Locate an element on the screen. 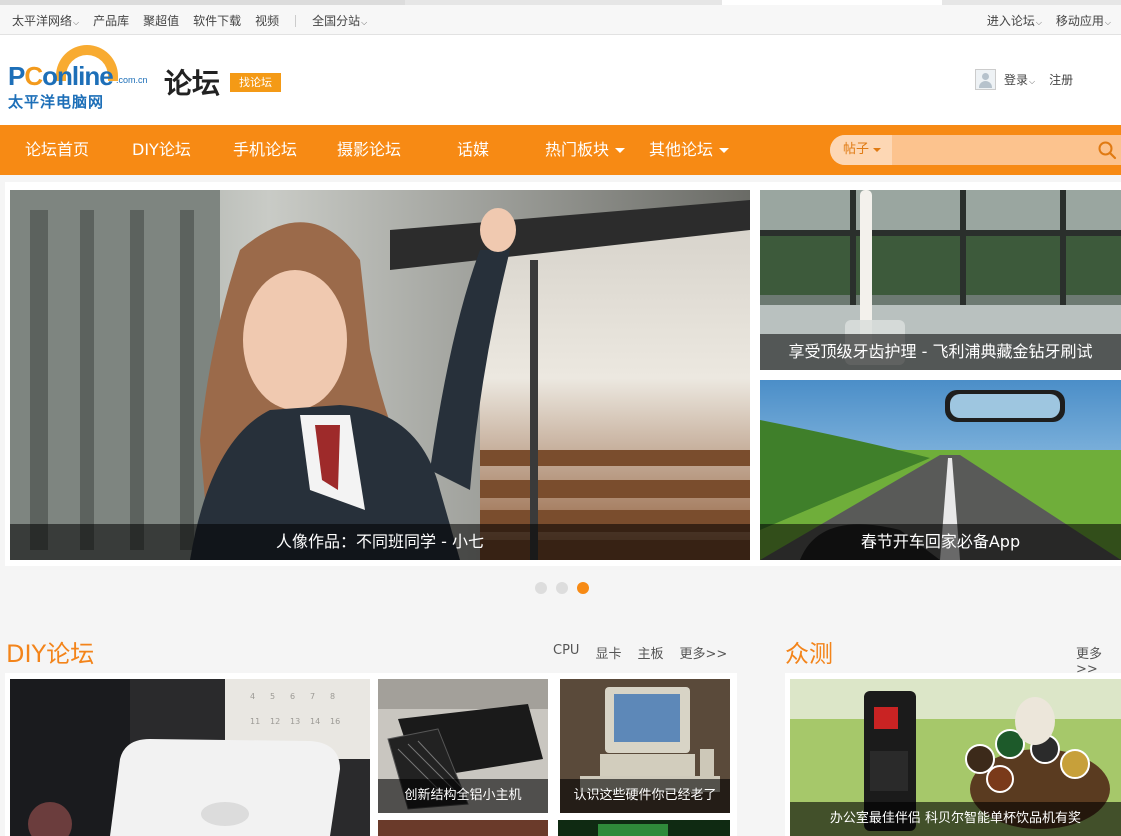 Image resolution: width=1121 pixels, height=836 pixels. site-logo: PConline .com.cn 太平洋电脑网 is located at coordinates (81, 80).